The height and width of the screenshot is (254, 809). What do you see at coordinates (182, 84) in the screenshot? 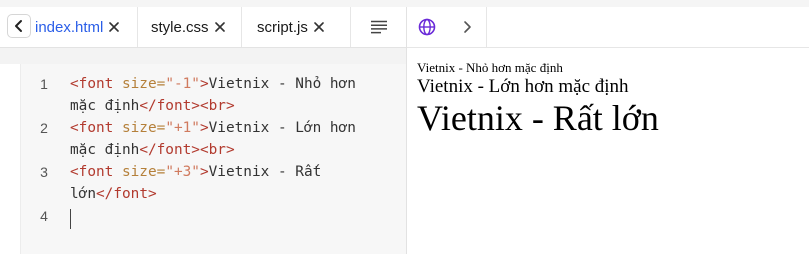
I see `code-string: "-1"` at bounding box center [182, 84].